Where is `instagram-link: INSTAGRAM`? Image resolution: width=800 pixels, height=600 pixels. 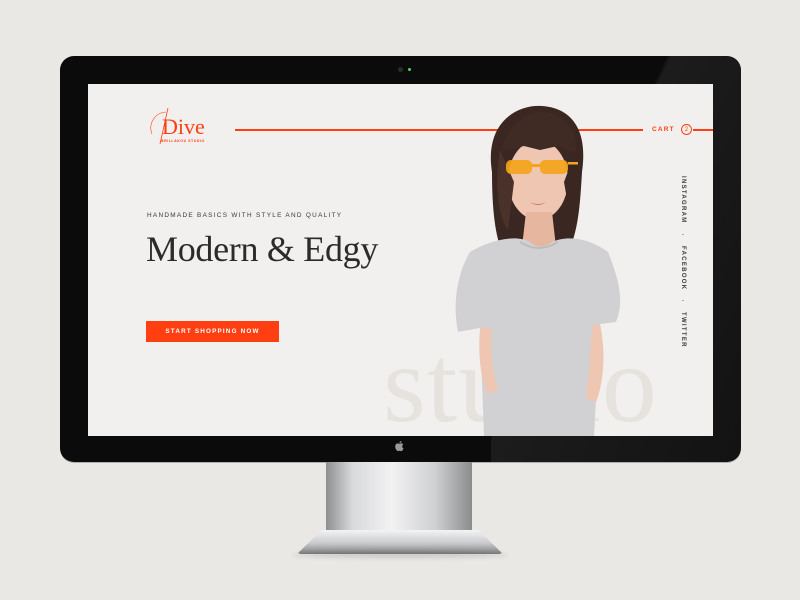
instagram-link: INSTAGRAM is located at coordinates (683, 200).